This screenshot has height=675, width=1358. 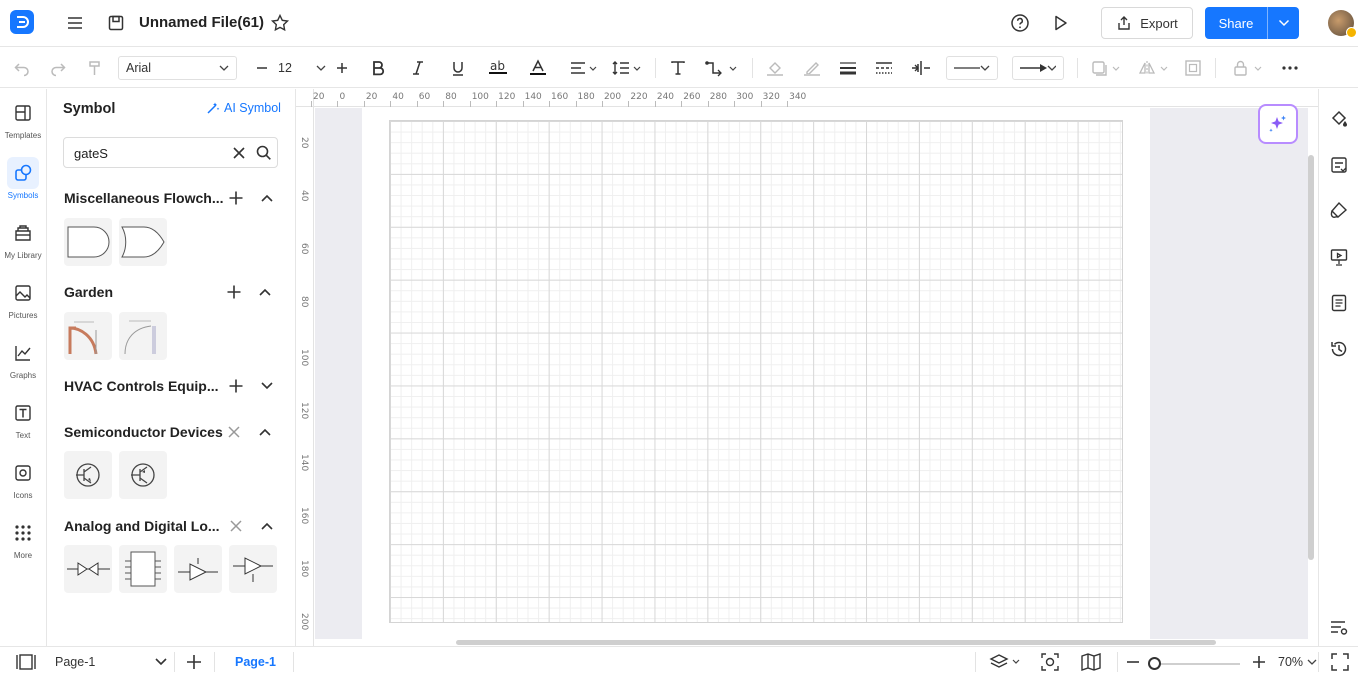 I want to click on search-icon, so click(x=264, y=155).